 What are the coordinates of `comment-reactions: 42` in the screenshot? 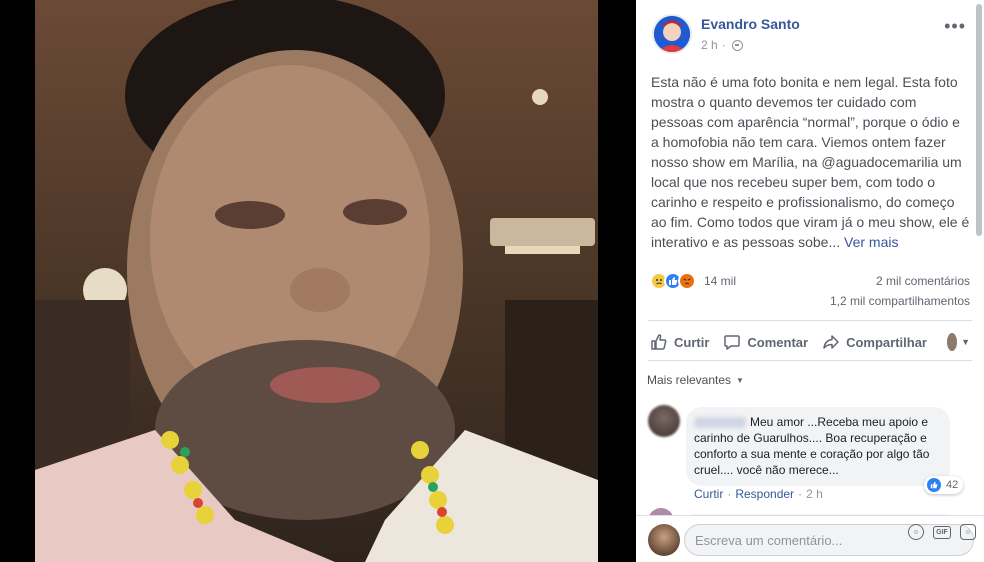 It's located at (944, 485).